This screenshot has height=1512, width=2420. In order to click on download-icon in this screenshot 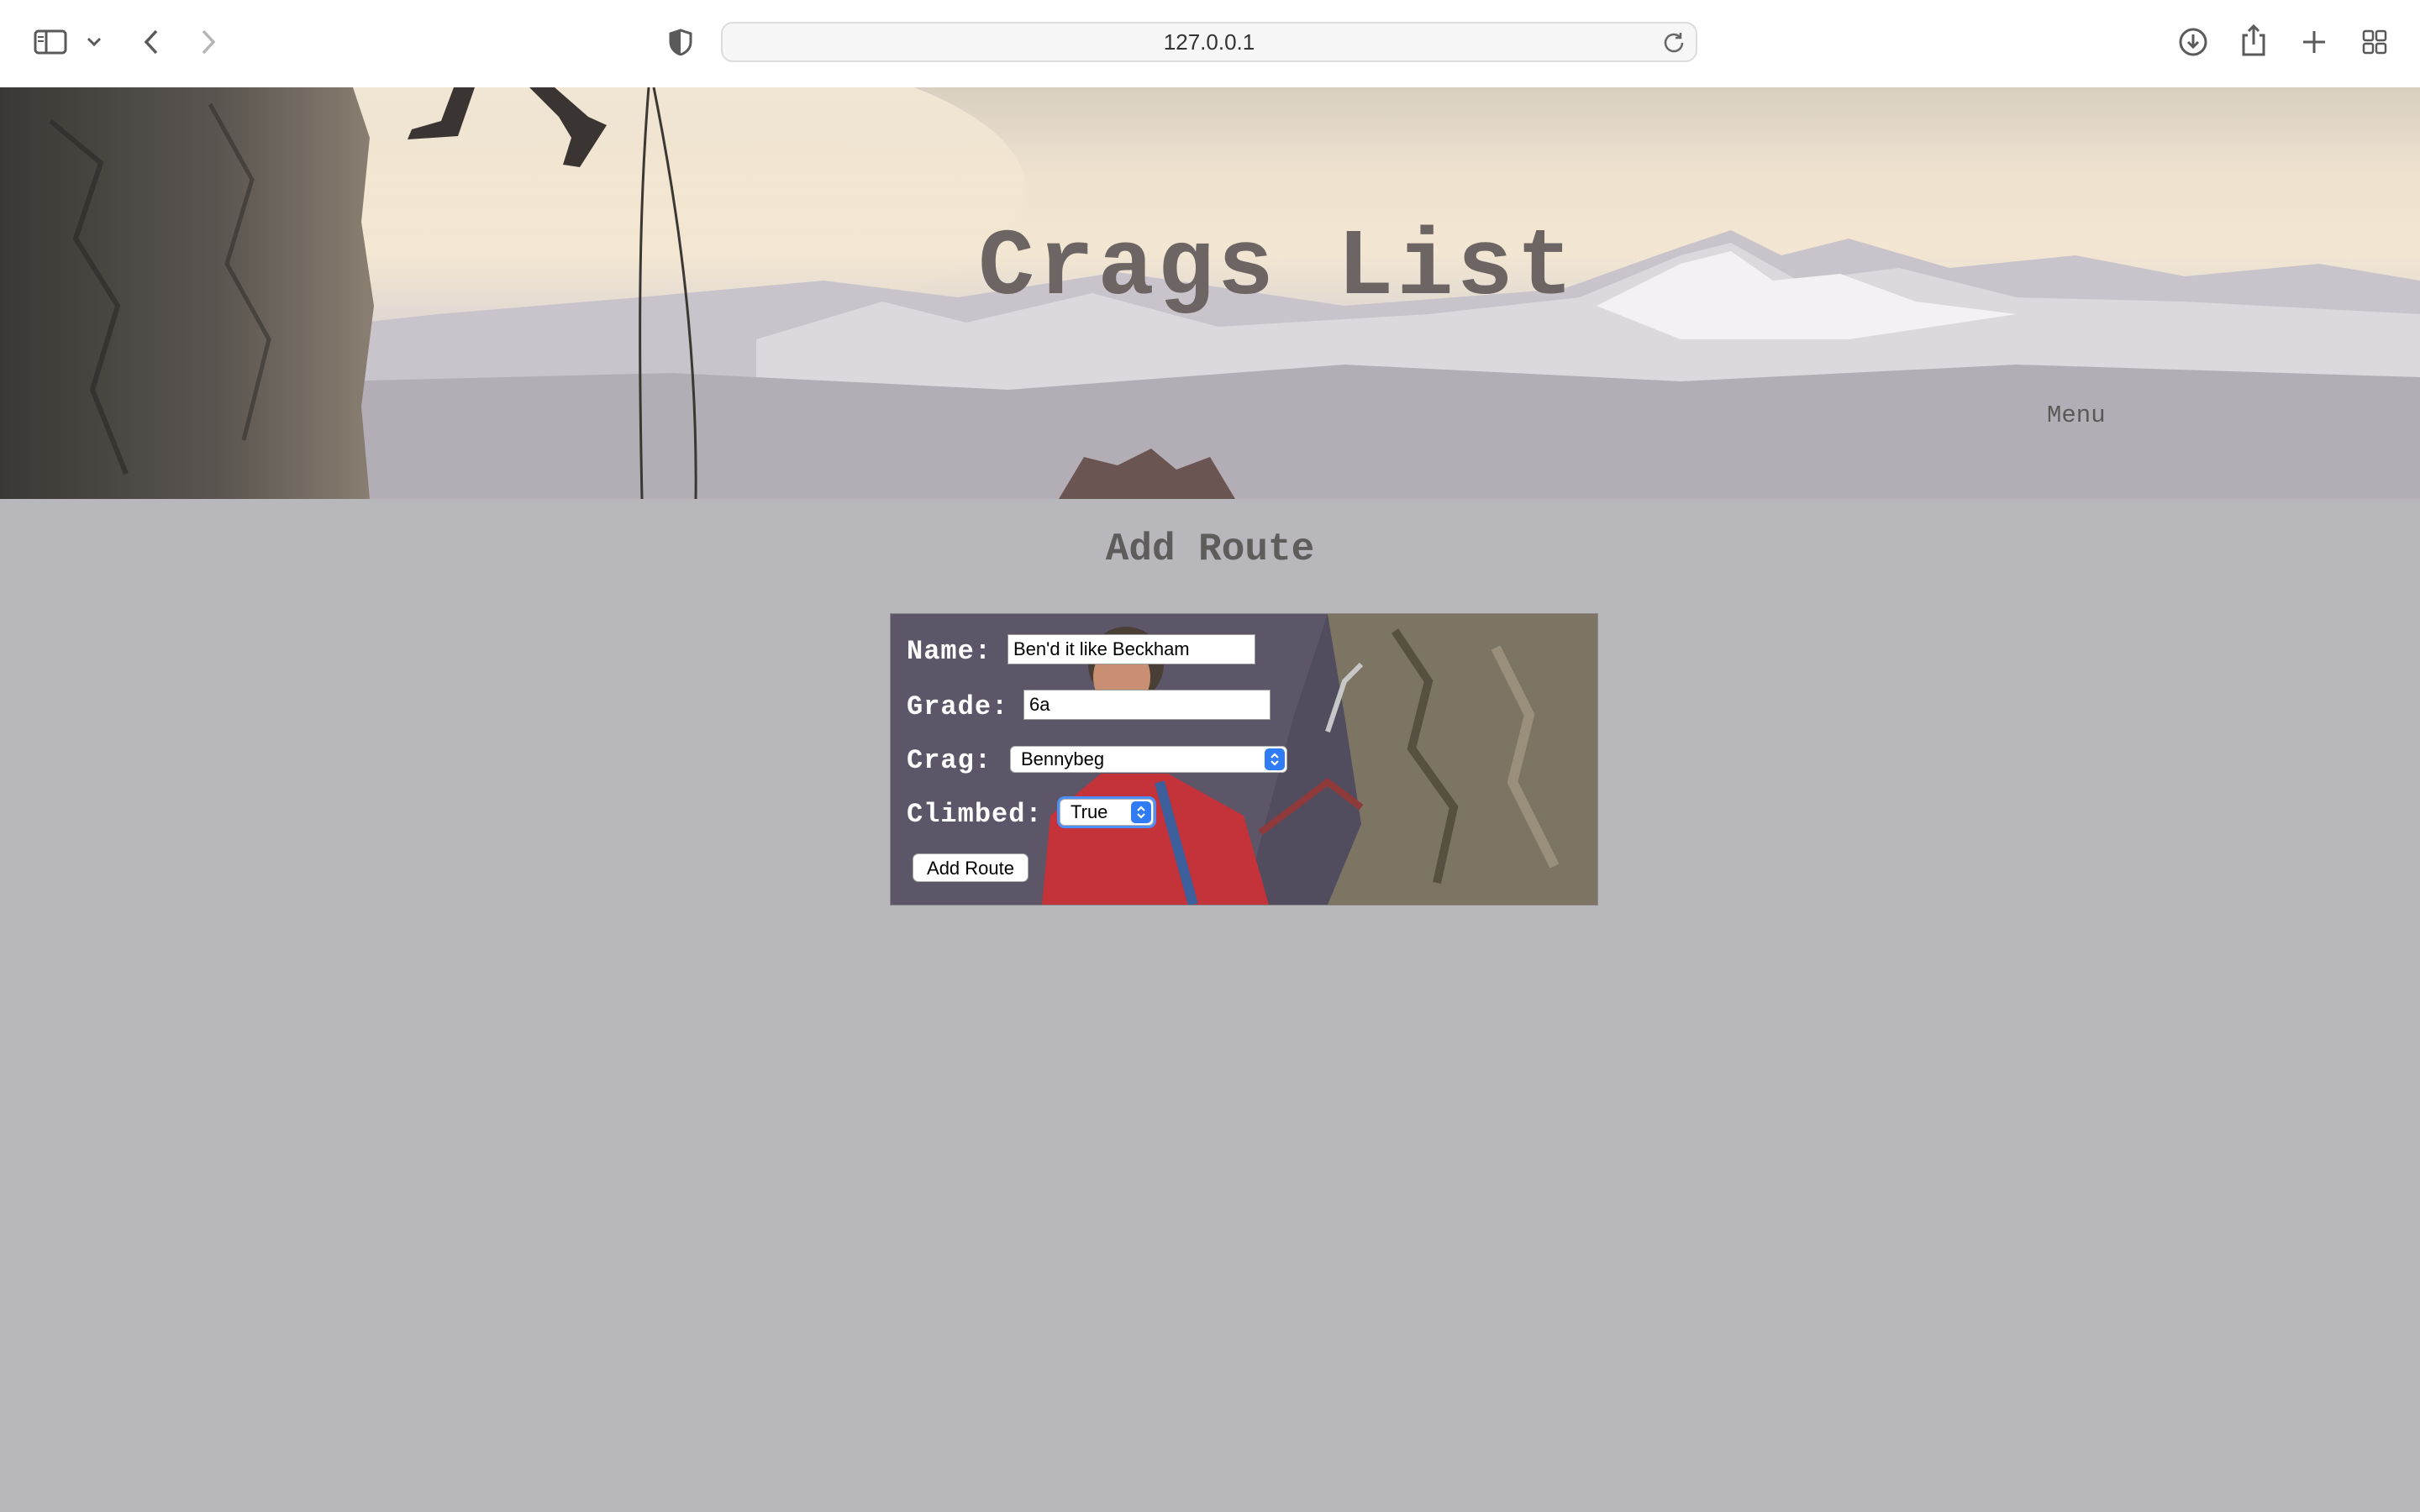, I will do `click(2193, 42)`.